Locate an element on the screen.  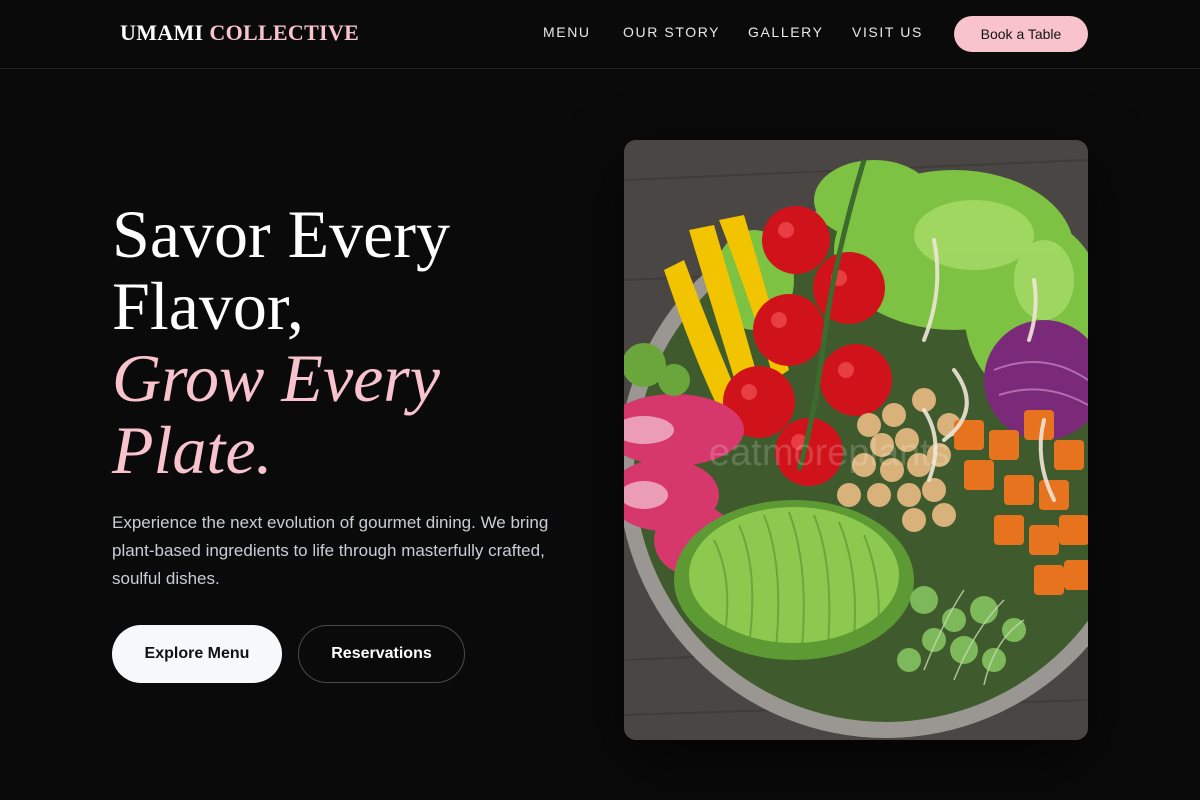
reservations-button: Reservations is located at coordinates (381, 654).